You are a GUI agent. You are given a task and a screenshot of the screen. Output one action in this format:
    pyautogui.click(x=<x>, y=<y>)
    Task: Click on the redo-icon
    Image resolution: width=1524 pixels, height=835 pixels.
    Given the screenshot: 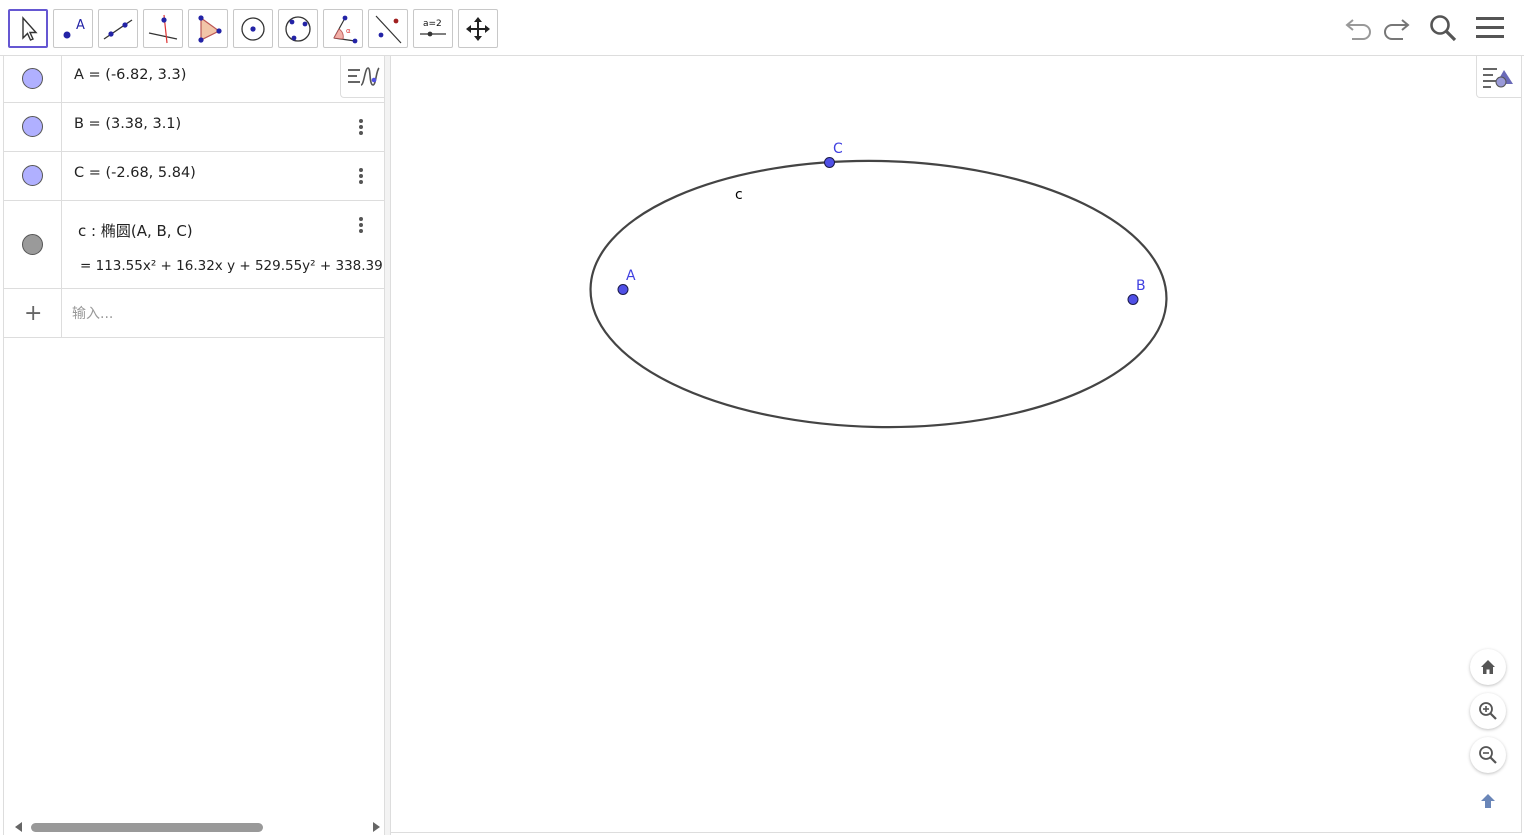 What is the action you would take?
    pyautogui.click(x=1397, y=29)
    